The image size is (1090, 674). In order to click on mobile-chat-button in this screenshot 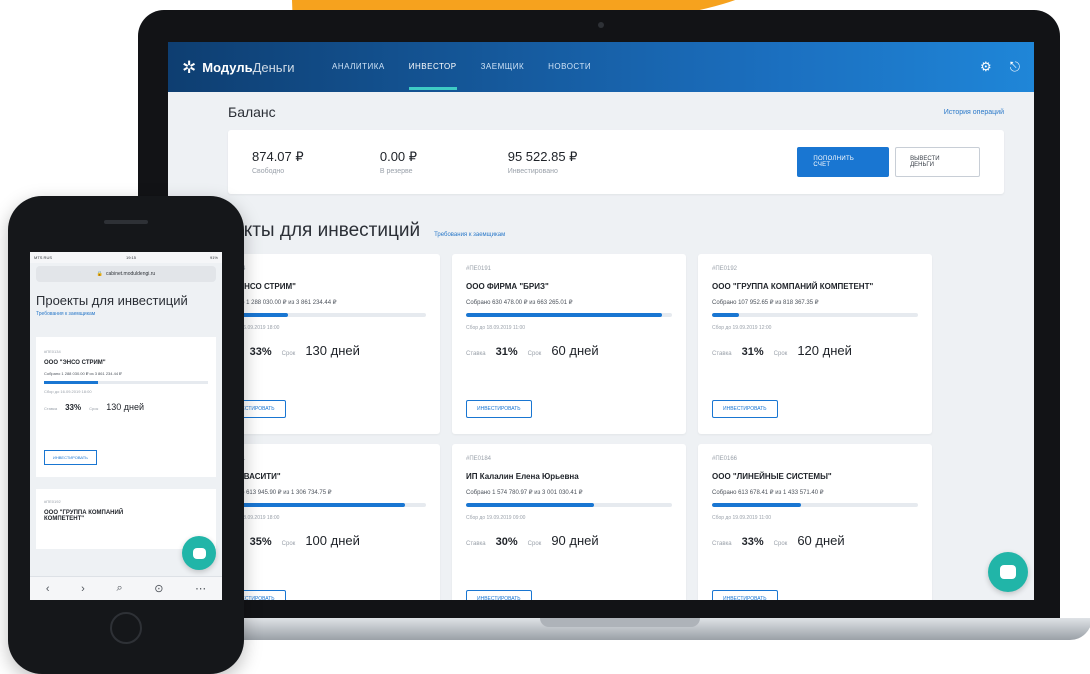, I will do `click(199, 553)`.